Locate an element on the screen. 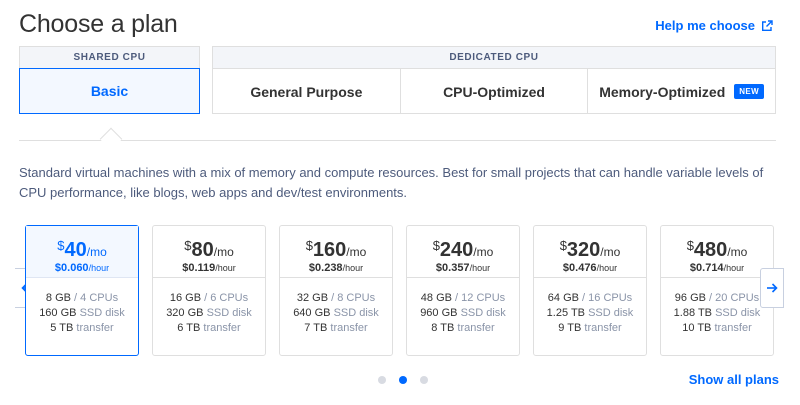 The image size is (800, 405). plan-price-section: $40/mo $0.060/hour is located at coordinates (82, 252).